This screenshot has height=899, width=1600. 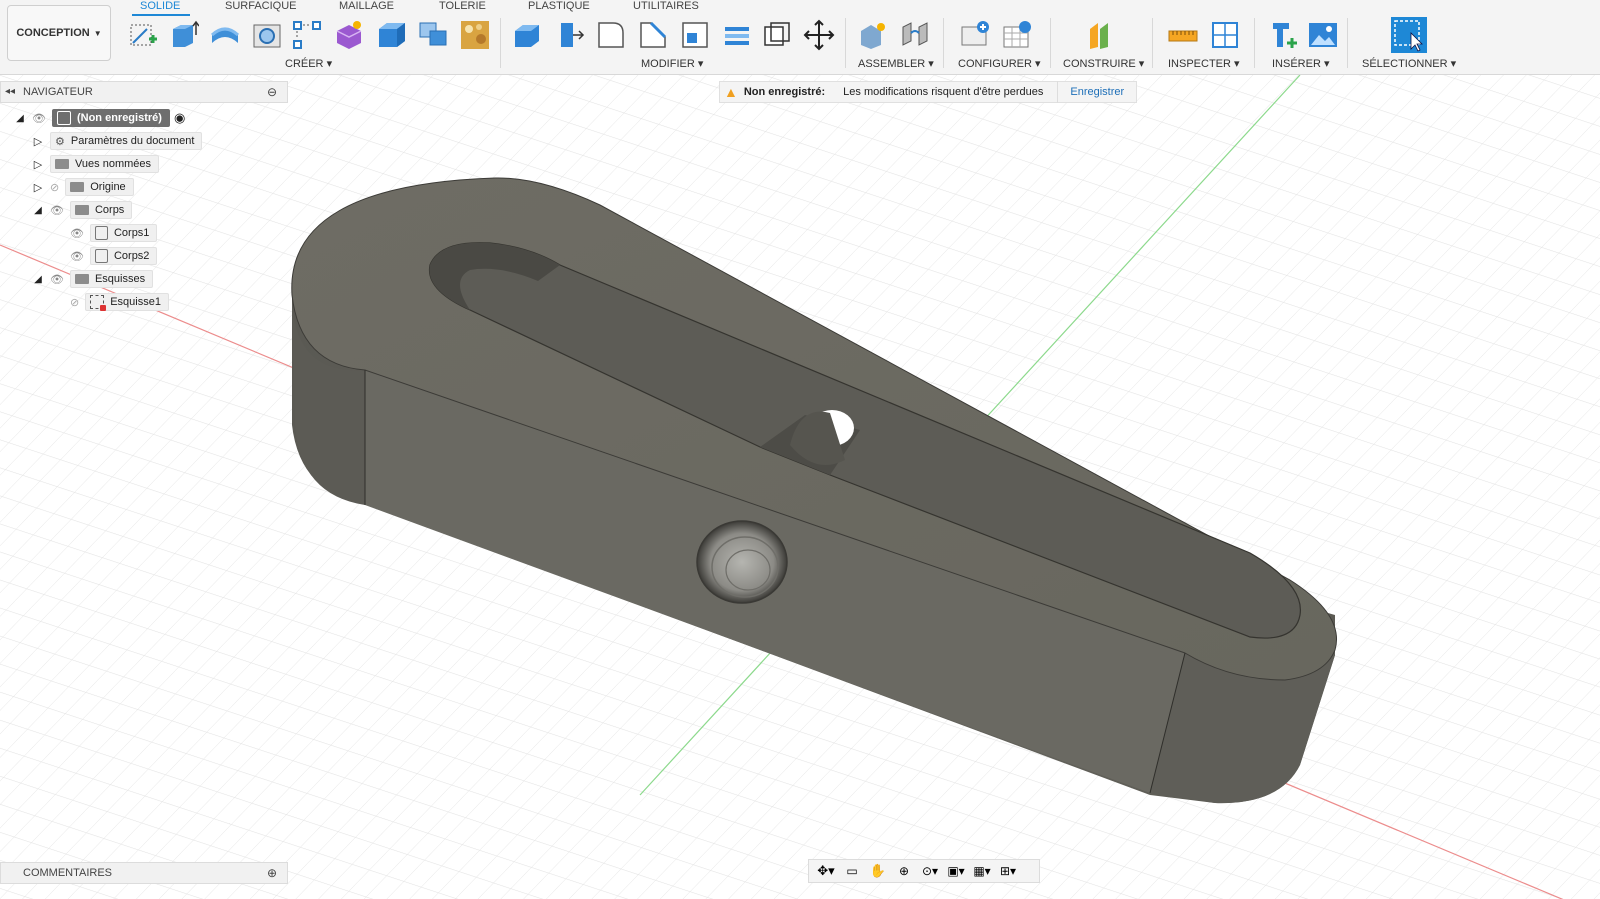 I want to click on extrude-button, so click(x=183, y=35).